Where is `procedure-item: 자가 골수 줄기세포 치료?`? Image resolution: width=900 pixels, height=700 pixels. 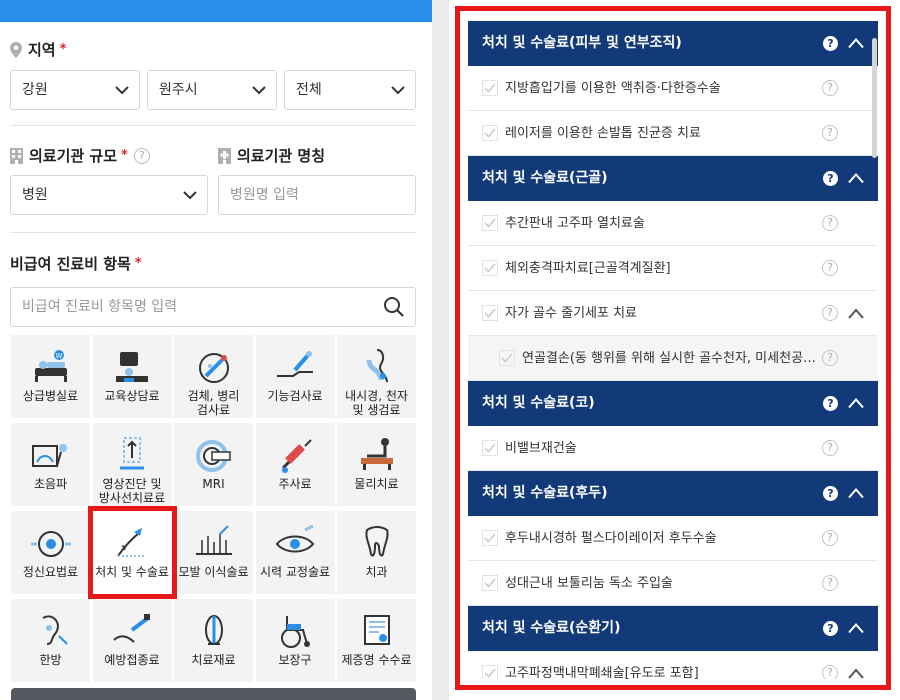 procedure-item: 자가 골수 줄기세포 치료? is located at coordinates (673, 313).